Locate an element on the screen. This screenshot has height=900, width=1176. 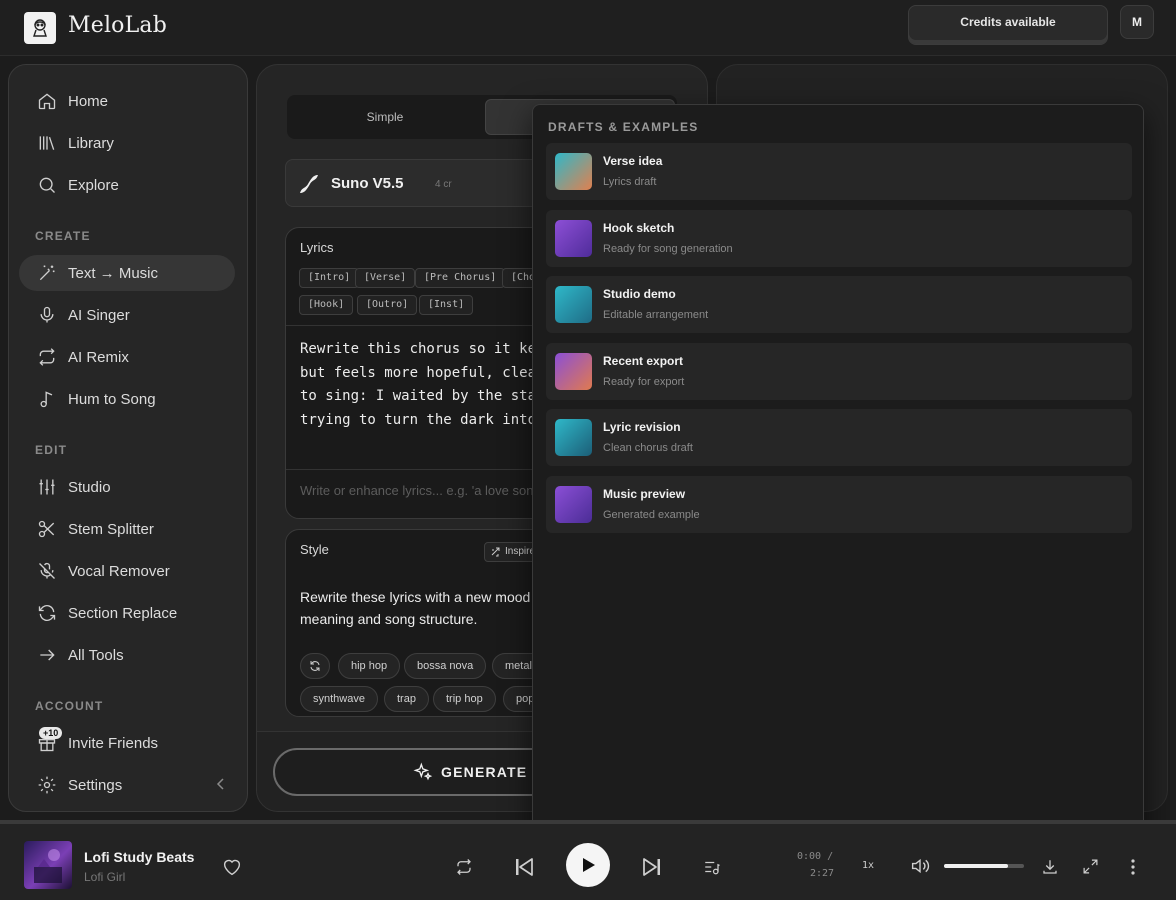
queue-icon is located at coordinates (712, 867).